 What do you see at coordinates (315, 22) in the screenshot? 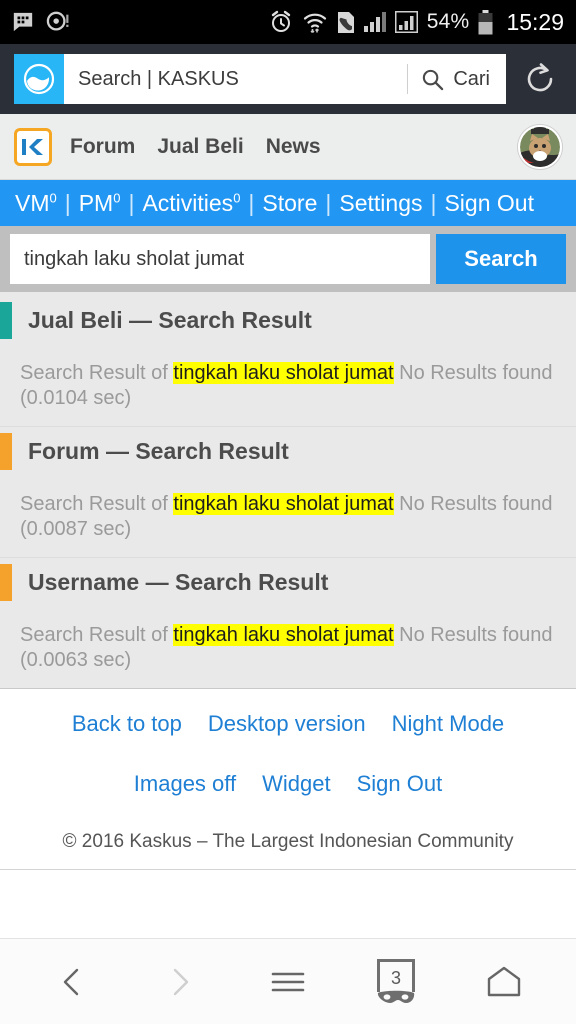
I see `wifi-icon` at bounding box center [315, 22].